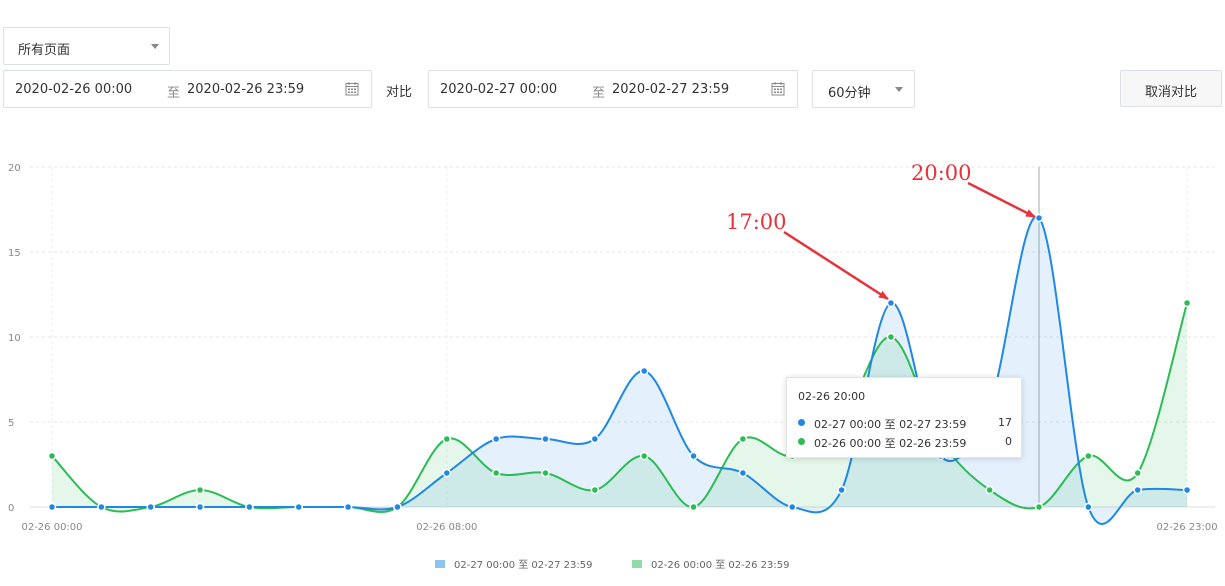  Describe the element at coordinates (11, 423) in the screenshot. I see `y-tick-label: 5` at that location.